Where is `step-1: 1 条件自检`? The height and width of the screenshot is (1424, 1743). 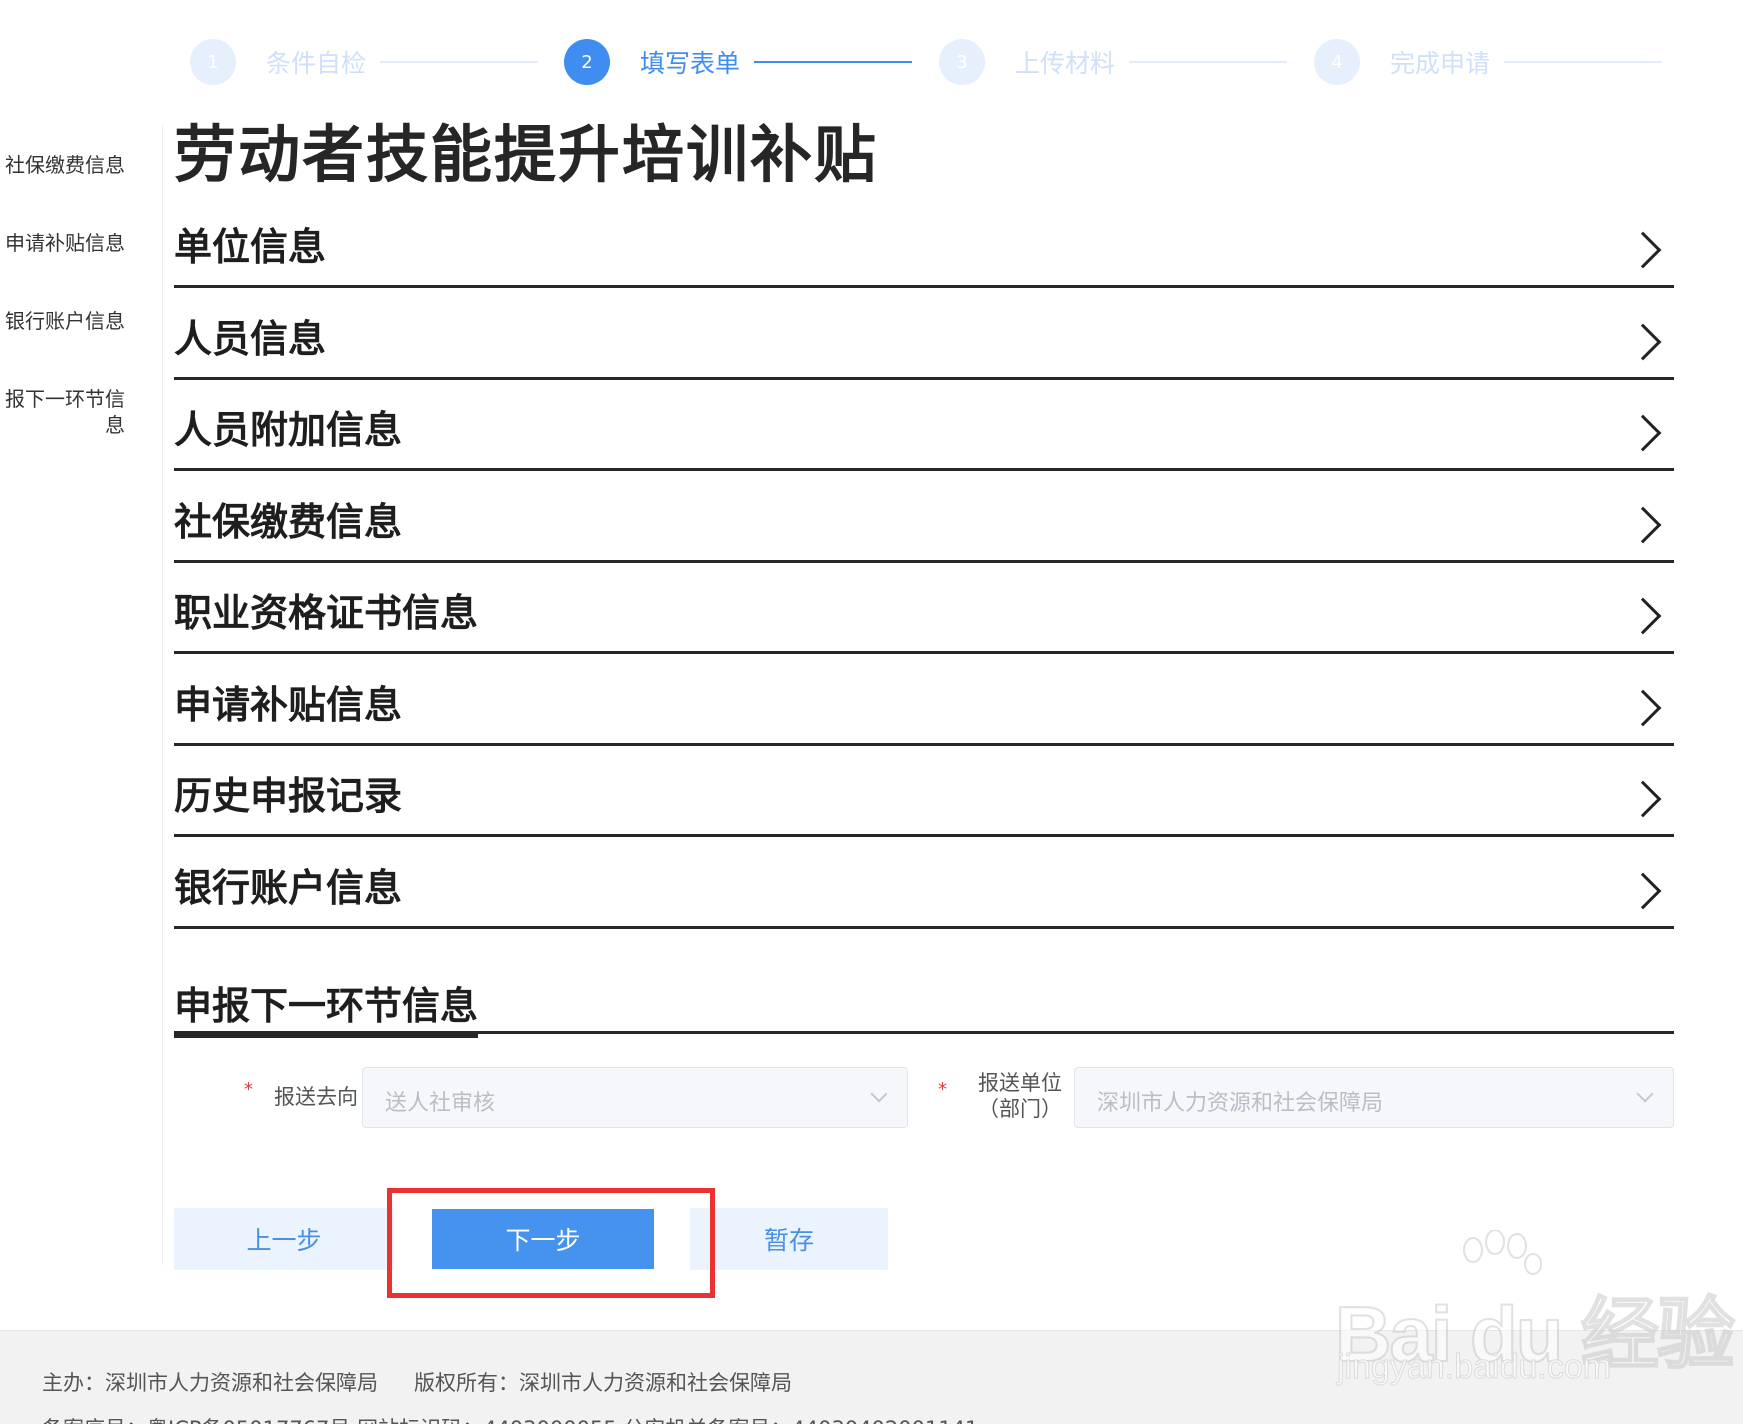
step-1: 1 条件自检 is located at coordinates (364, 62).